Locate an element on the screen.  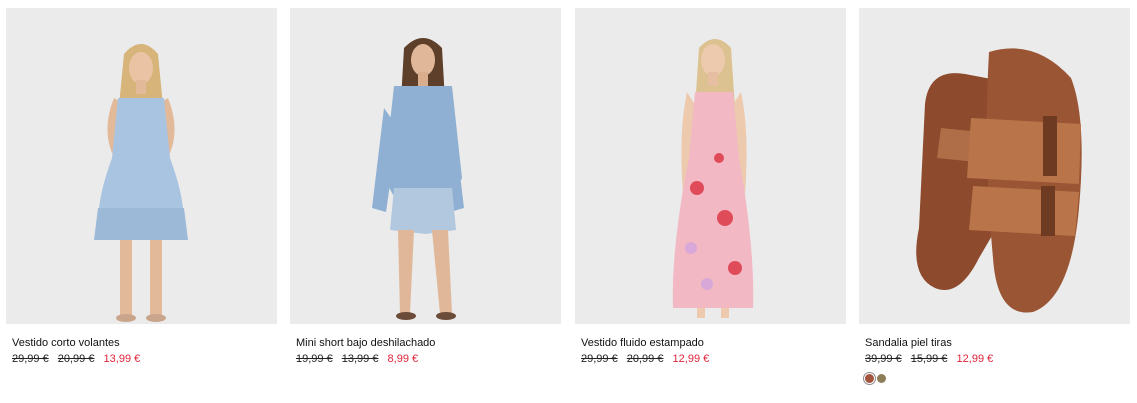
price-row: 39,99 € 15,99 € 12,99 € is located at coordinates (997, 359).